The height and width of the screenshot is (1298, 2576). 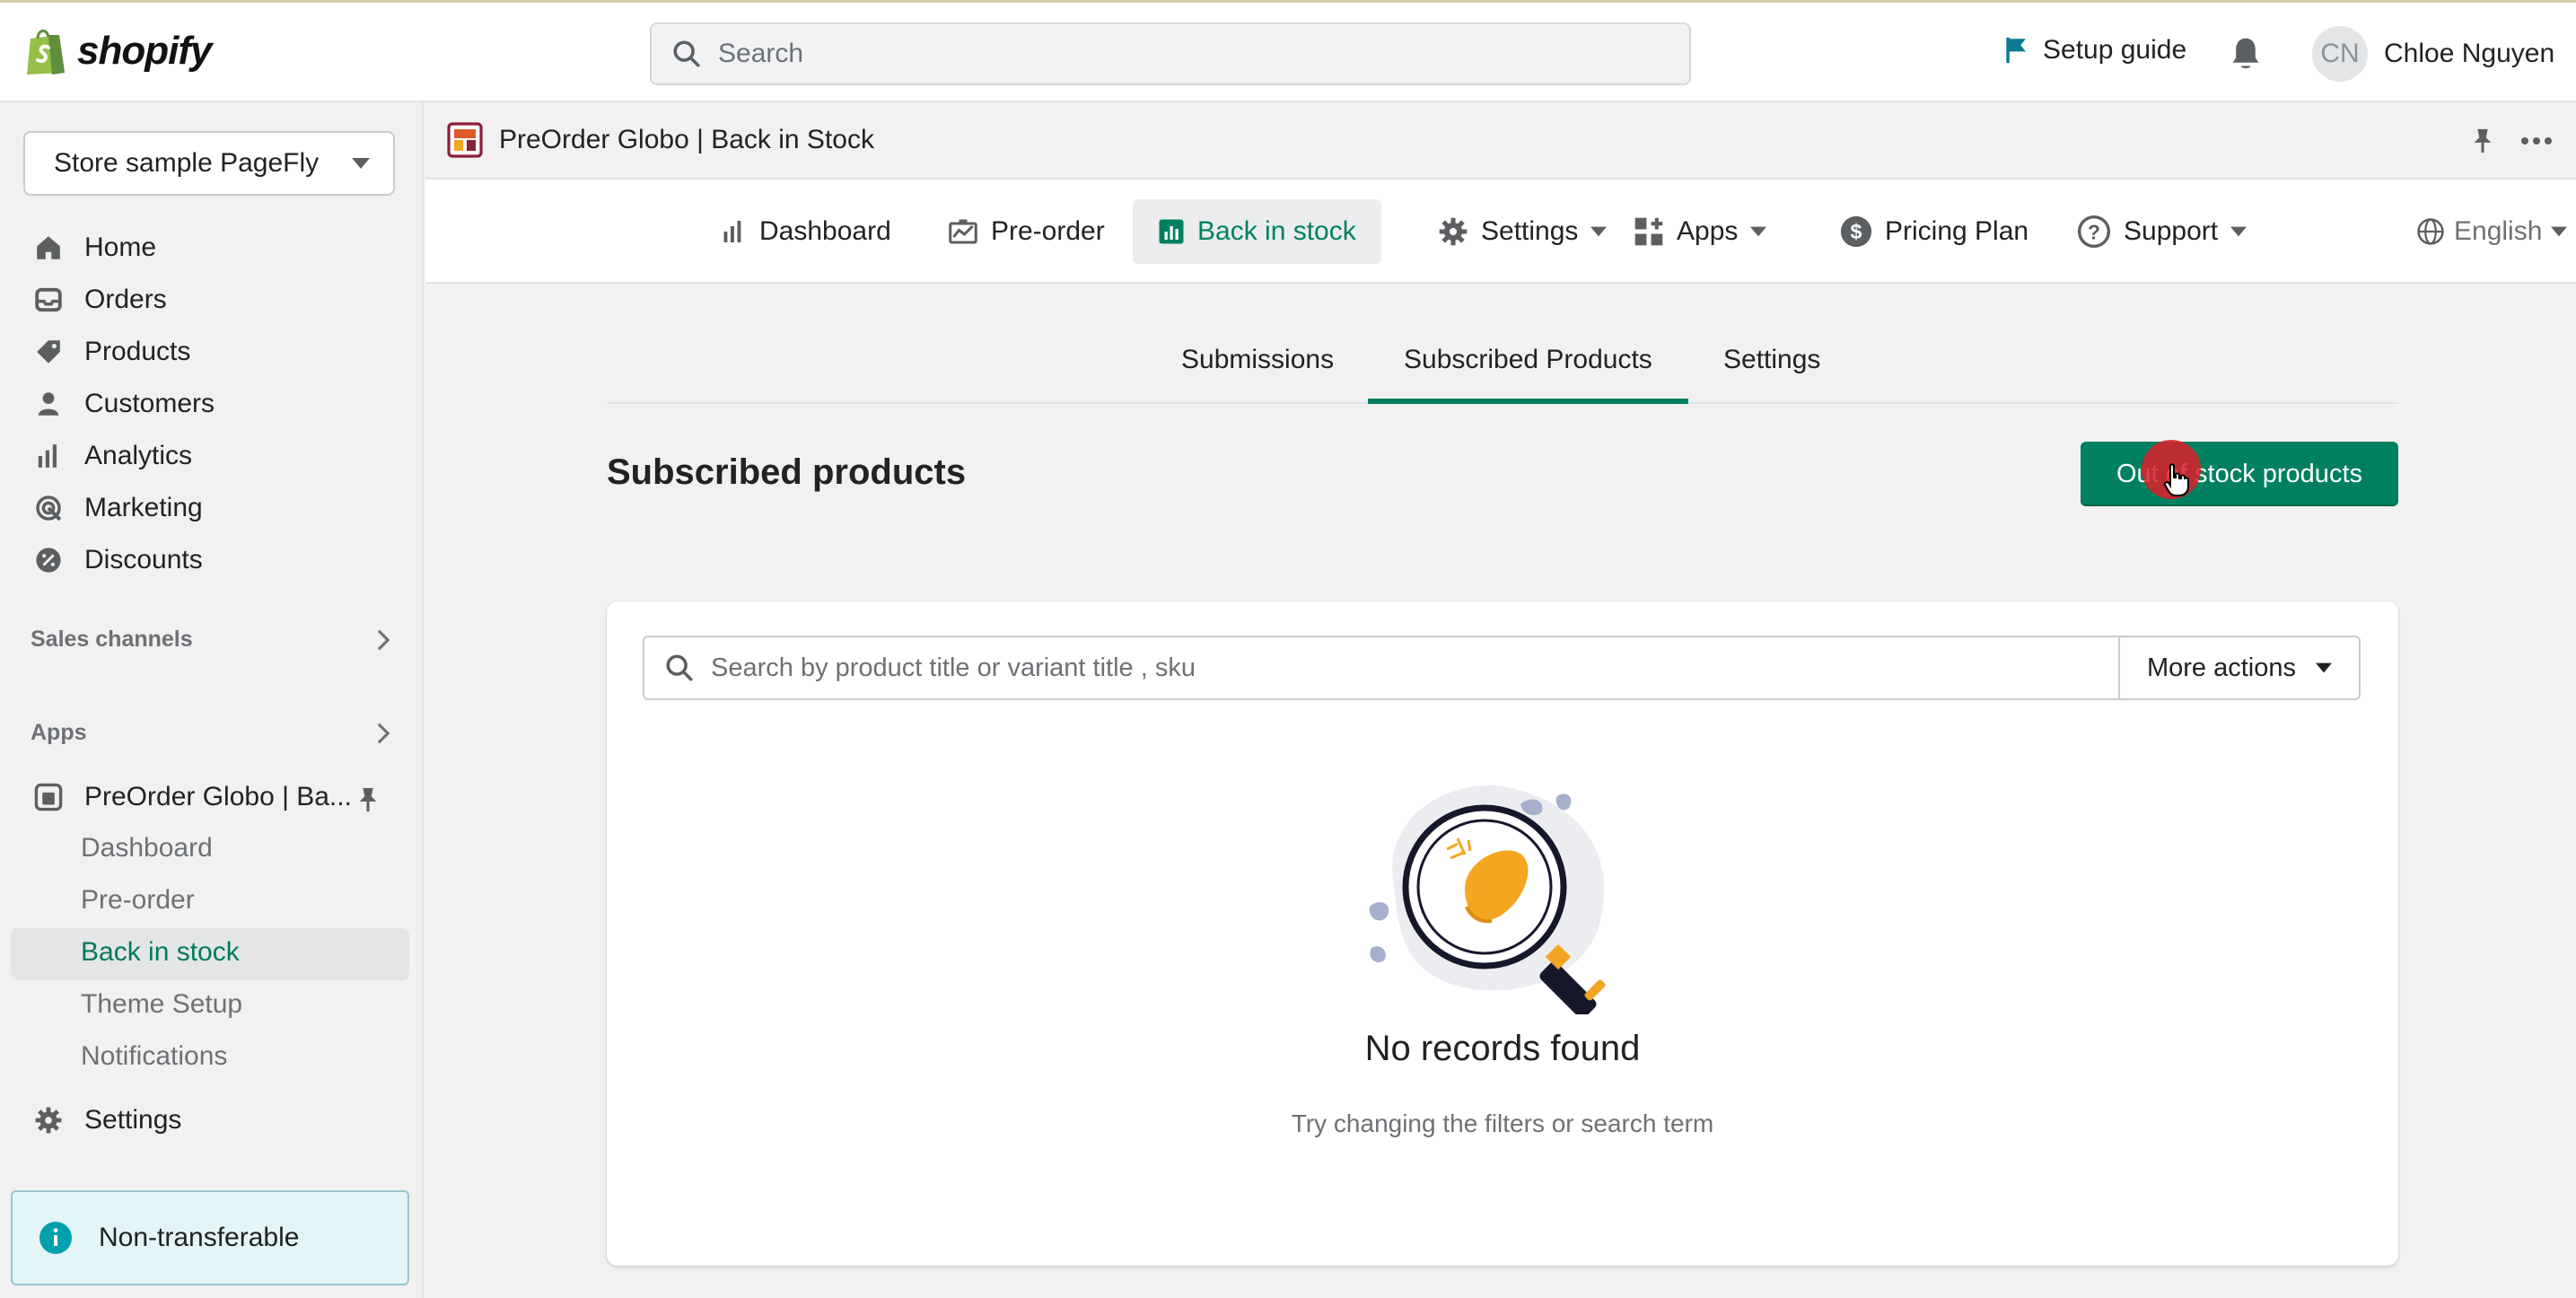 I want to click on sidebar-item-marketing: Marketing, so click(x=117, y=508).